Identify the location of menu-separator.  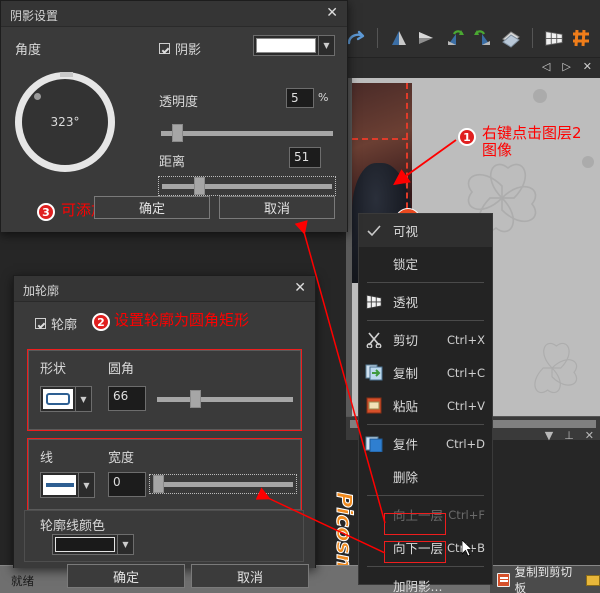
(425, 282).